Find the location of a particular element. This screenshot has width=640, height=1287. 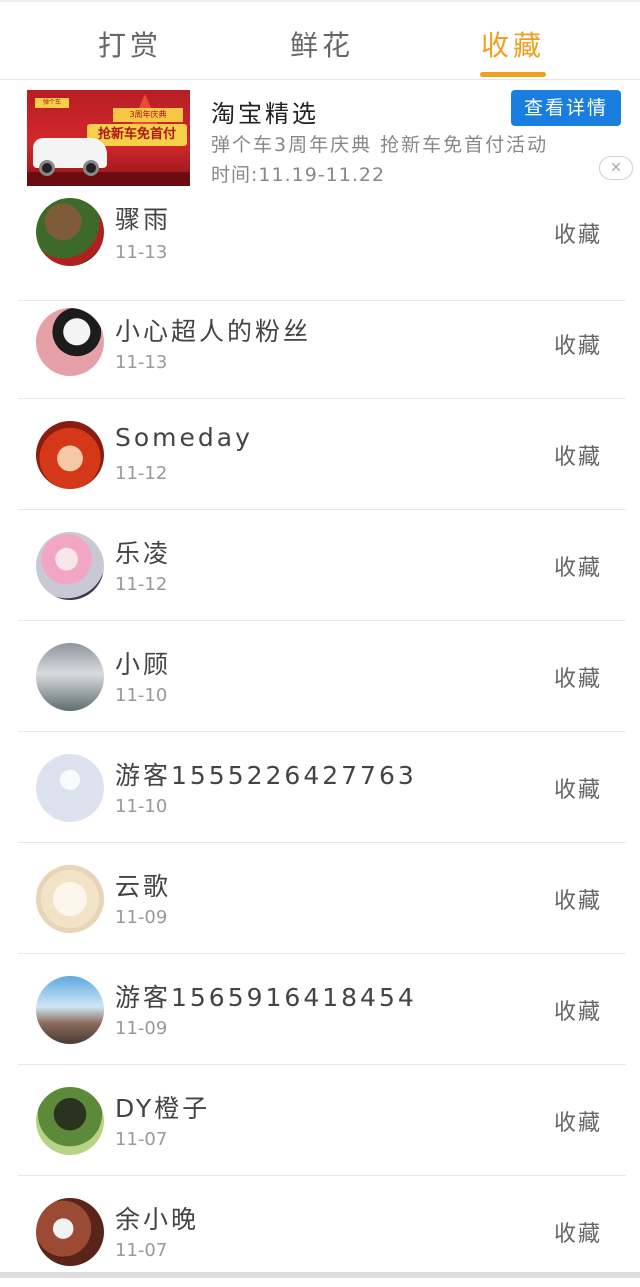

view-details-button: 查看详情 is located at coordinates (566, 108).